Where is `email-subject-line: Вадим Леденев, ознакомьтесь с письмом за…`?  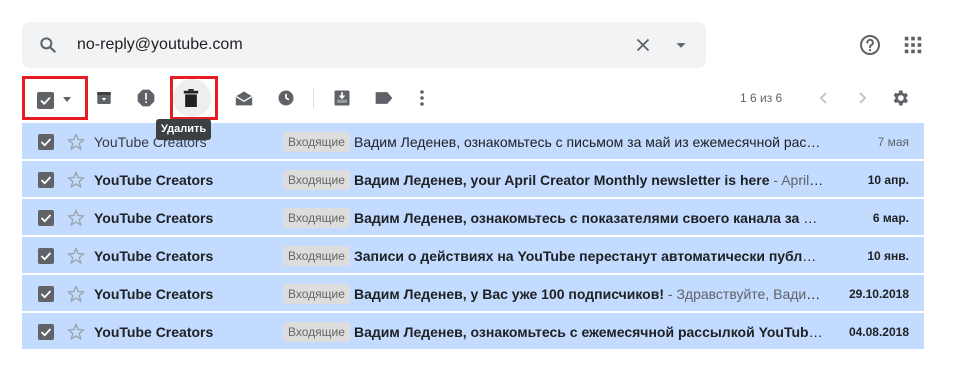 email-subject-line: Вадим Леденев, ознакомьтесь с письмом за… is located at coordinates (589, 142).